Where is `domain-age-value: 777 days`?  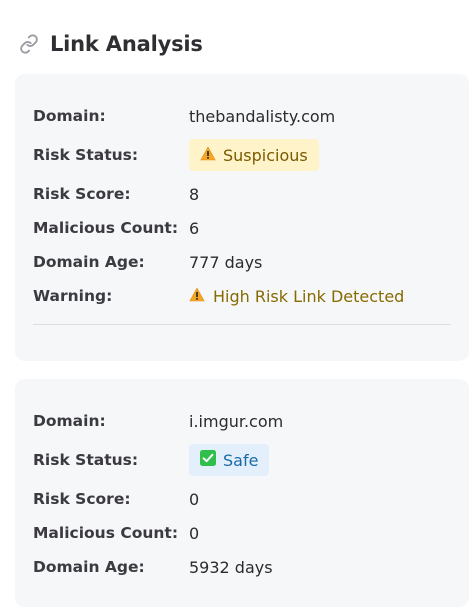
domain-age-value: 777 days is located at coordinates (226, 262).